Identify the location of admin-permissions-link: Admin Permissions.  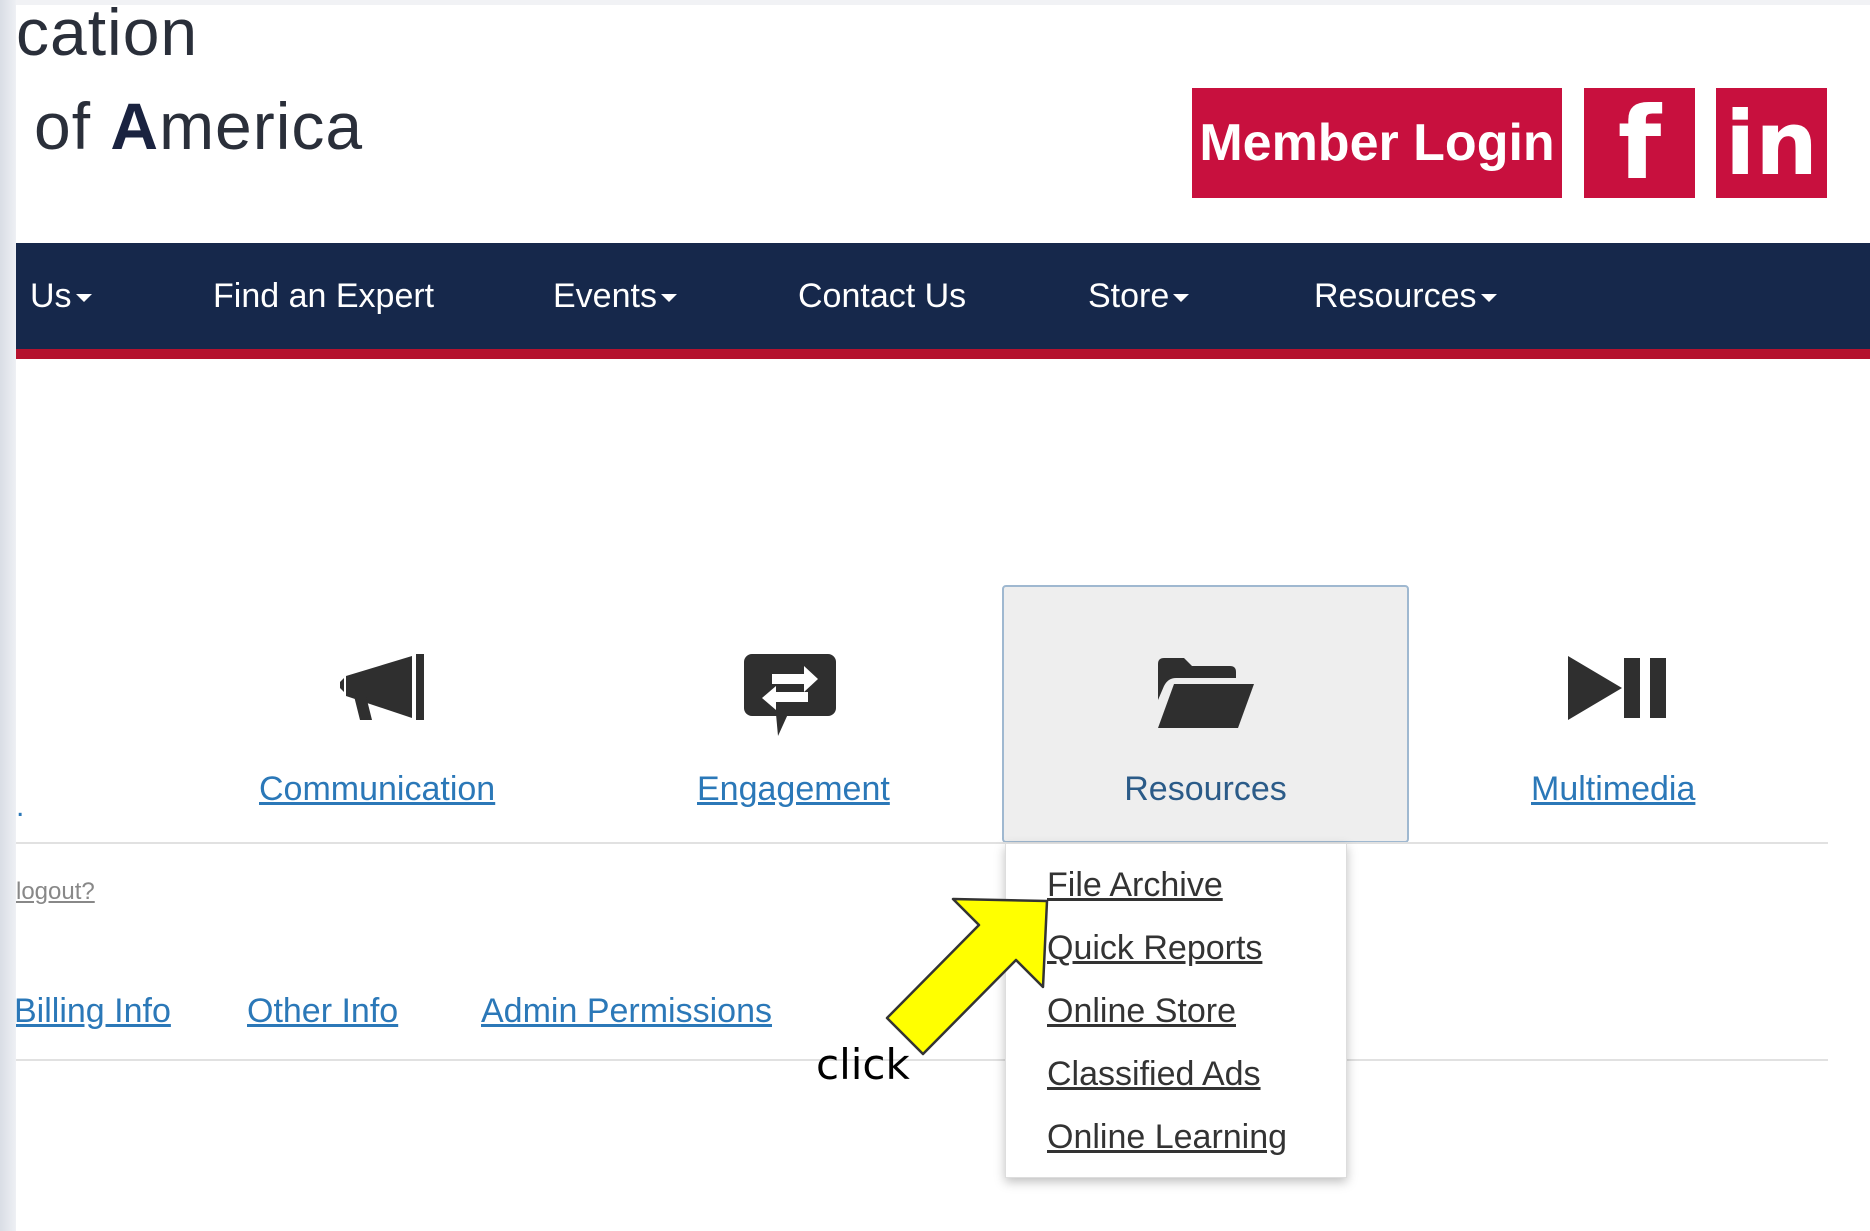
(626, 1011).